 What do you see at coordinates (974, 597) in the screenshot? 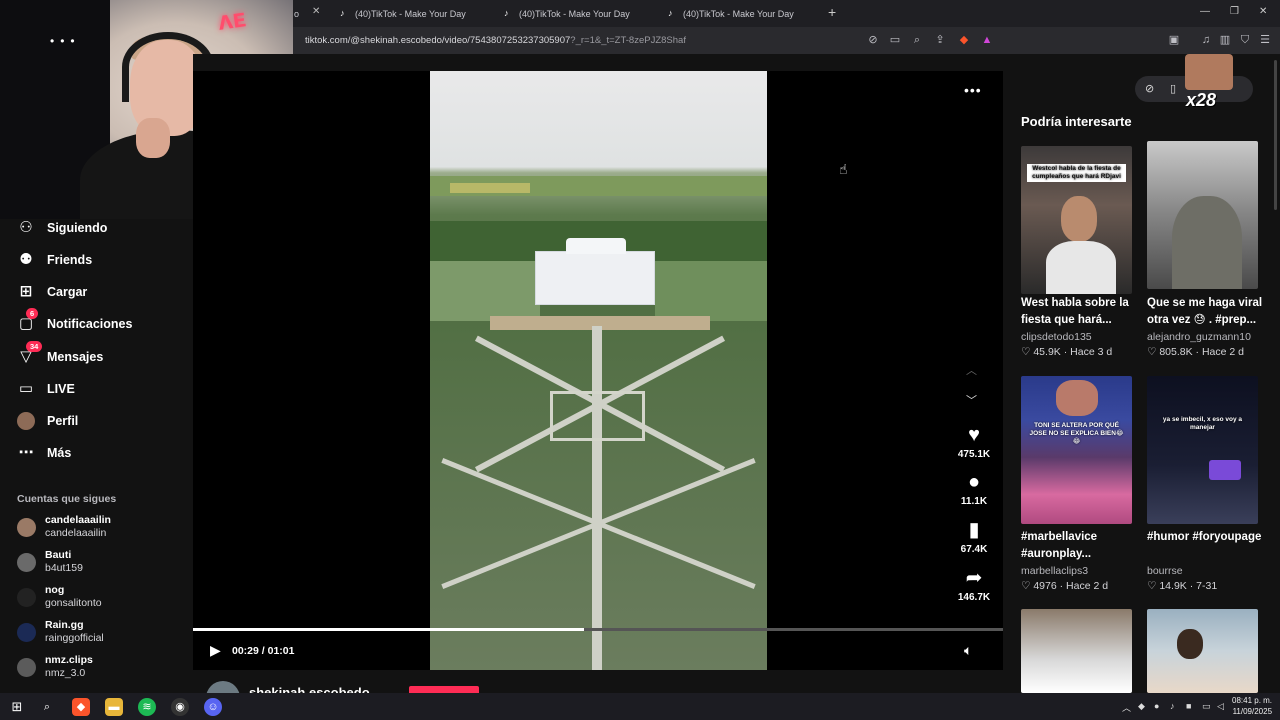
I see `share-count: 146.7K` at bounding box center [974, 597].